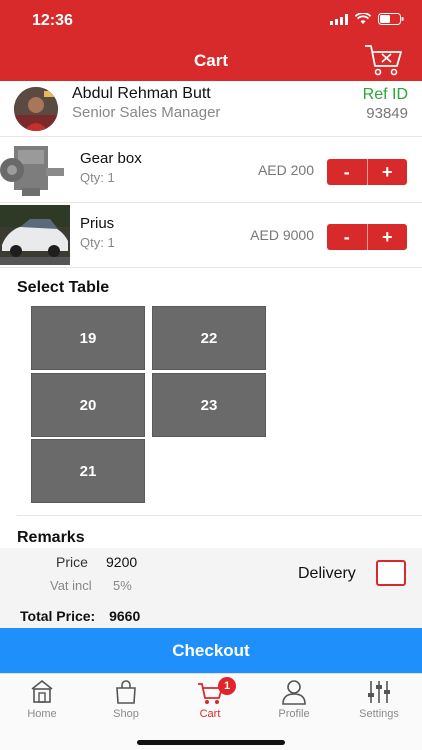 This screenshot has width=422, height=750. What do you see at coordinates (211, 650) in the screenshot?
I see `checkout-button: Checkout` at bounding box center [211, 650].